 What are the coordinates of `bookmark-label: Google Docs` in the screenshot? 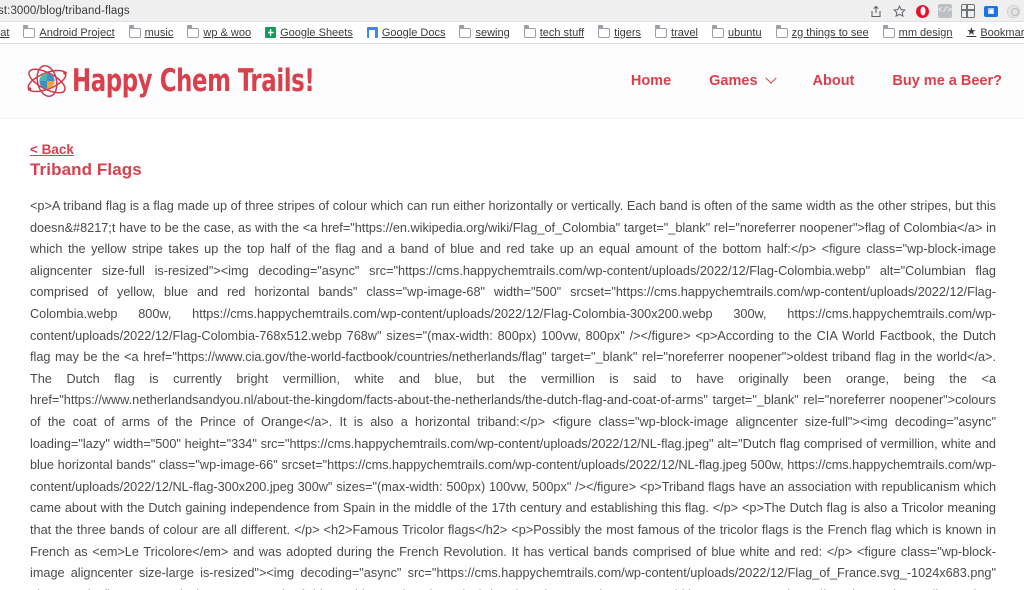 It's located at (413, 32).